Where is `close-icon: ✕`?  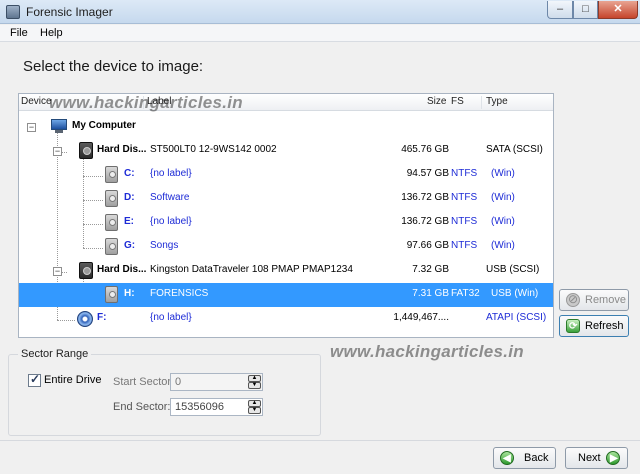
close-icon: ✕ is located at coordinates (618, 9).